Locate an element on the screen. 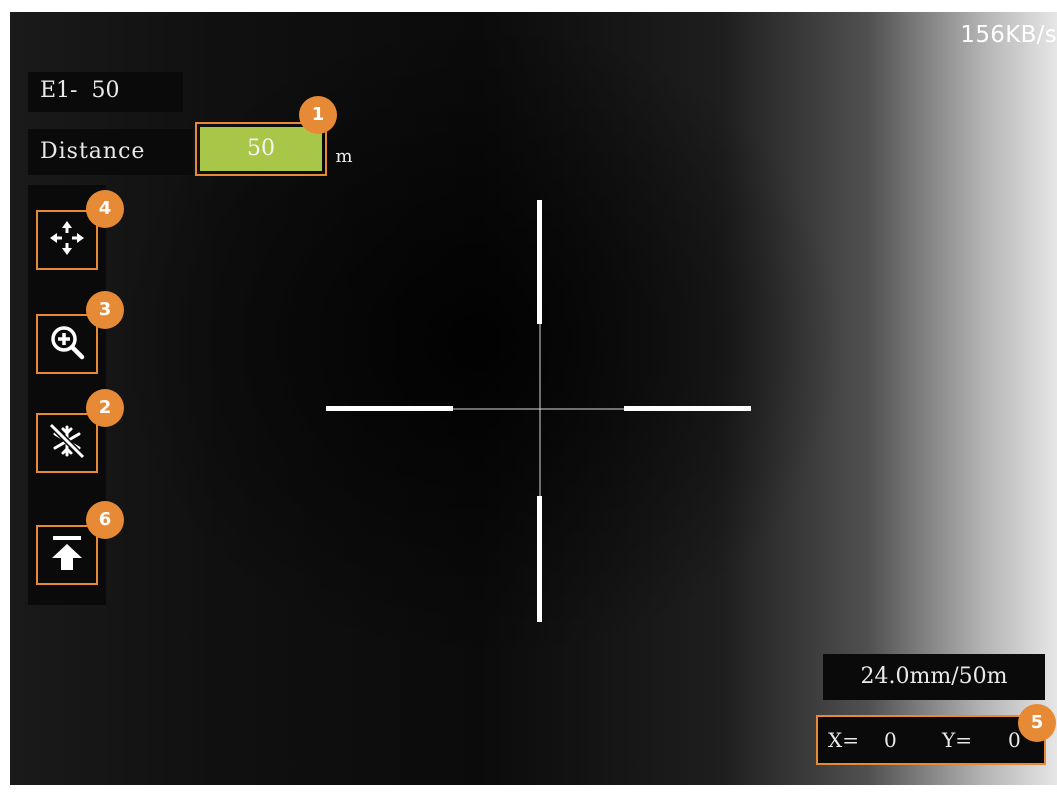 The image size is (1057, 796). x-value: 0 is located at coordinates (890, 740).